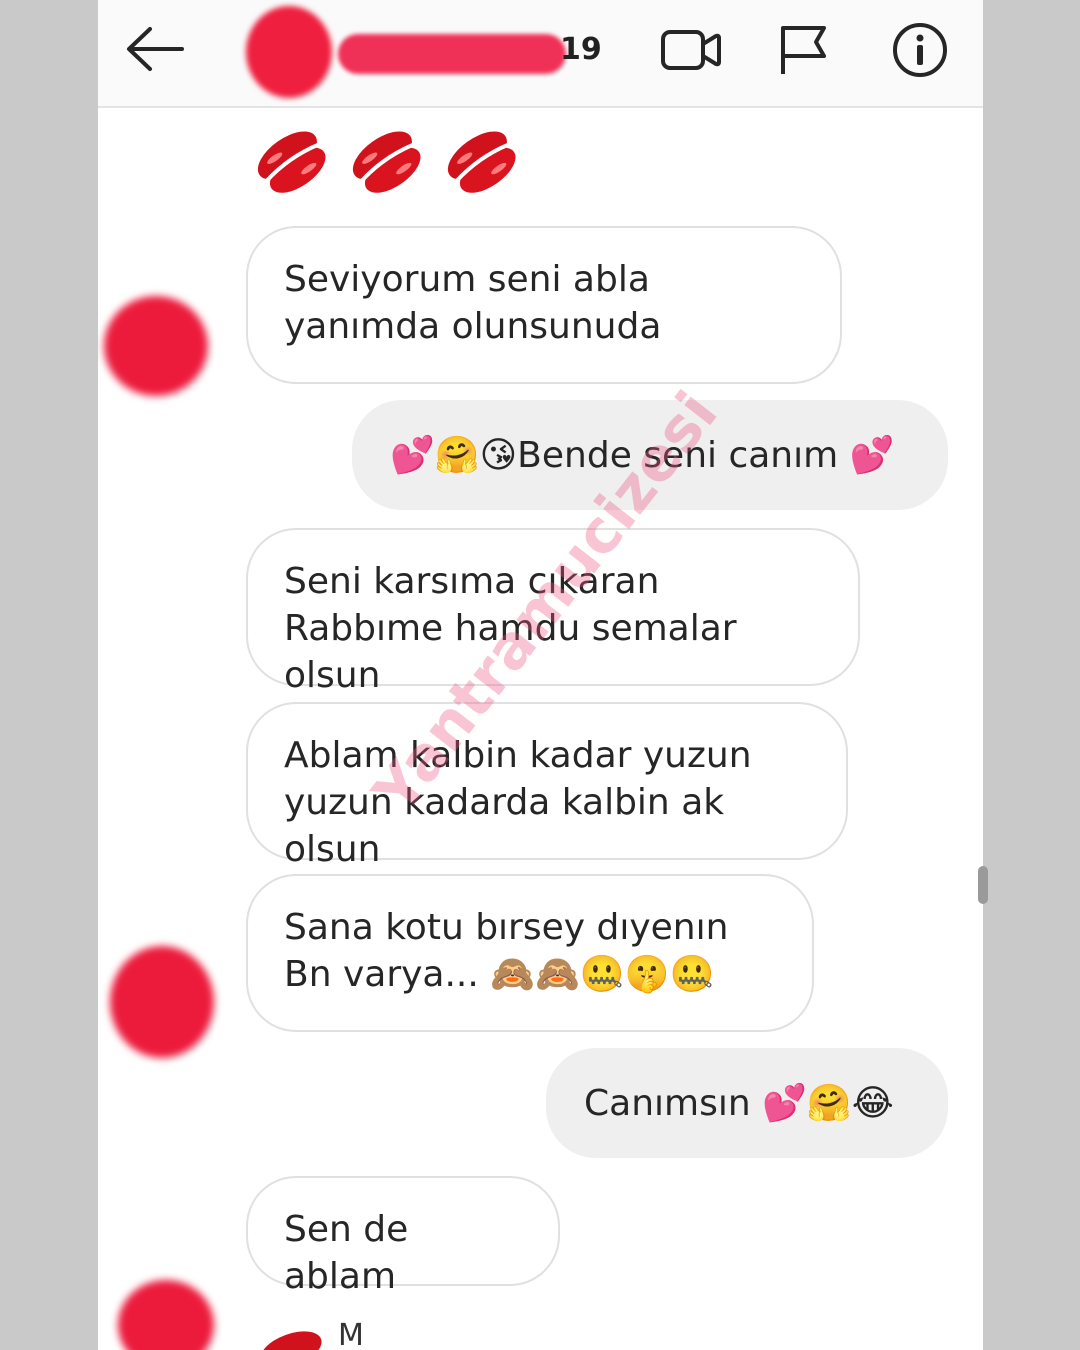  I want to click on incoming-message: Seviyorum seni abla yanımda olunsunuda, so click(544, 305).